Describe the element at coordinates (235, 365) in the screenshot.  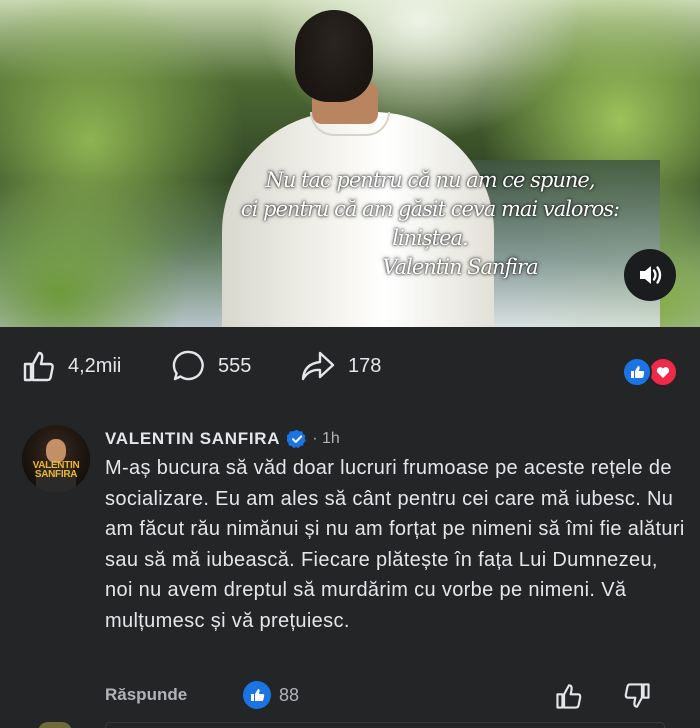
I see `comment-count: 555` at that location.